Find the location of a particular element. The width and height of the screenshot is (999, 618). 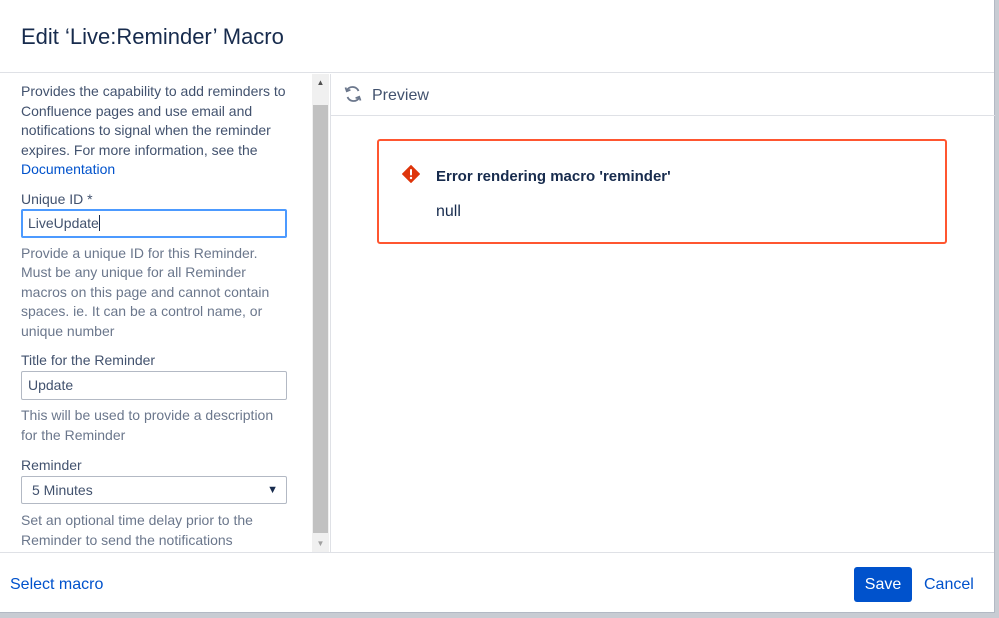

preview-header: Preview is located at coordinates (663, 95).